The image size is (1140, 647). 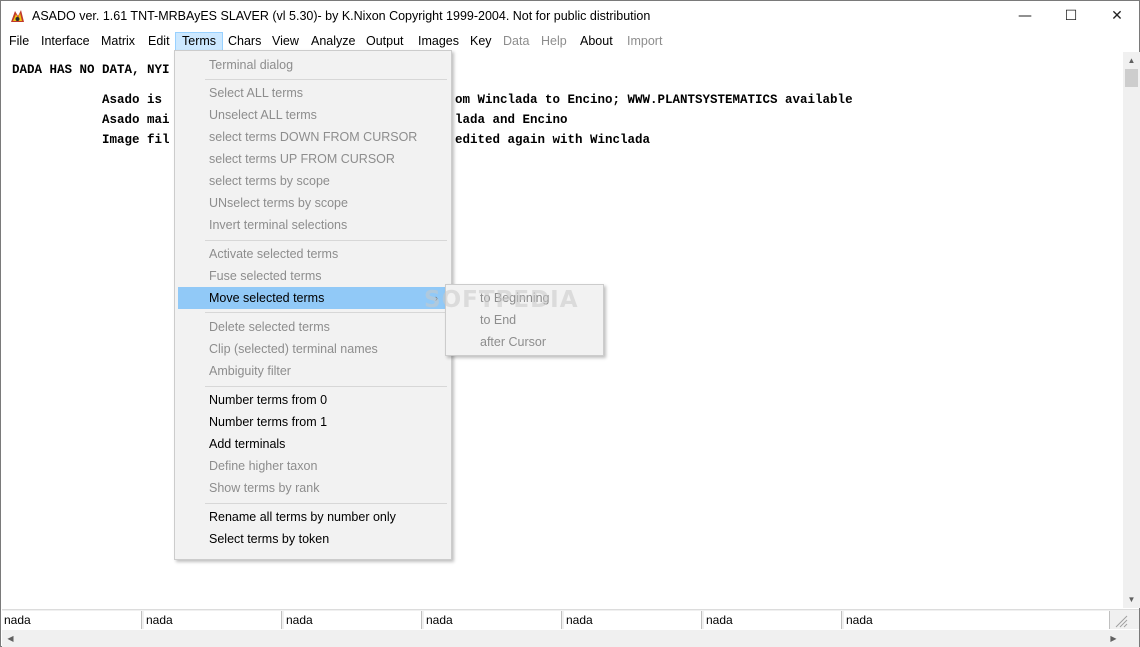 What do you see at coordinates (313, 254) in the screenshot?
I see `menu-item-activate-selected: Activate selected terms` at bounding box center [313, 254].